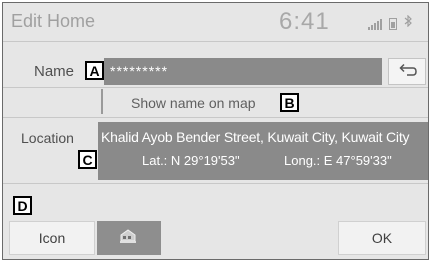 This screenshot has width=431, height=262. I want to click on signal-icon, so click(375, 24).